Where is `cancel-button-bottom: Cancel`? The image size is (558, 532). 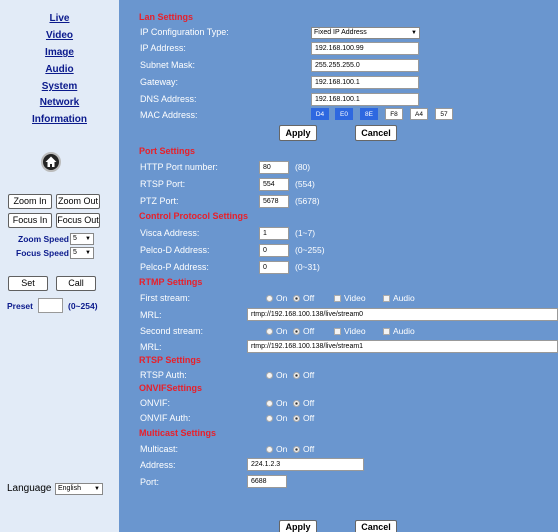 cancel-button-bottom: Cancel is located at coordinates (376, 526).